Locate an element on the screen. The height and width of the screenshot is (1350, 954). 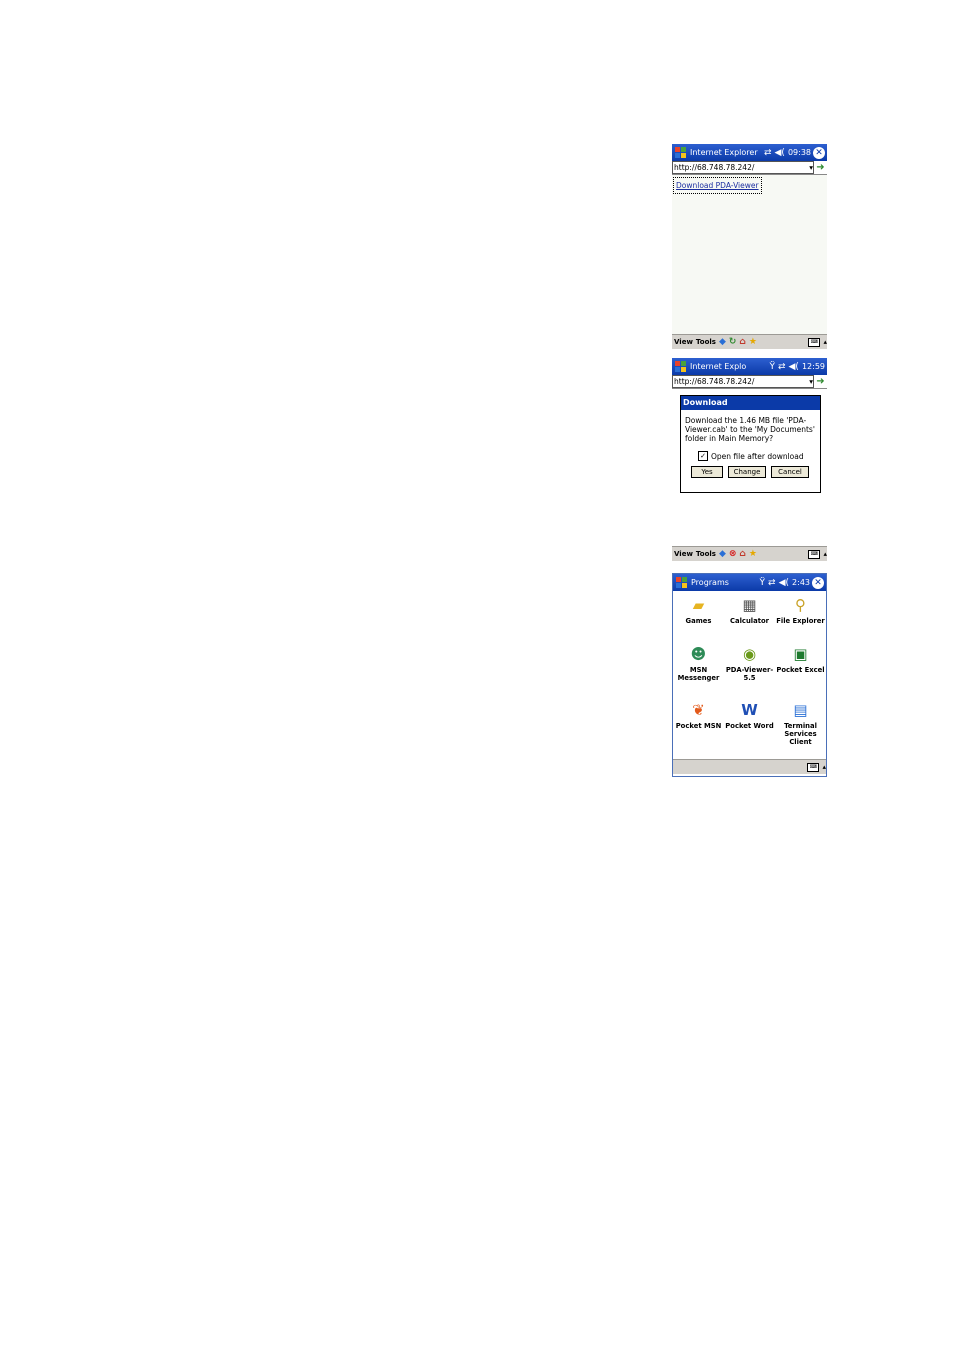
msn-butterfly-icon: ❦ is located at coordinates (698, 710).